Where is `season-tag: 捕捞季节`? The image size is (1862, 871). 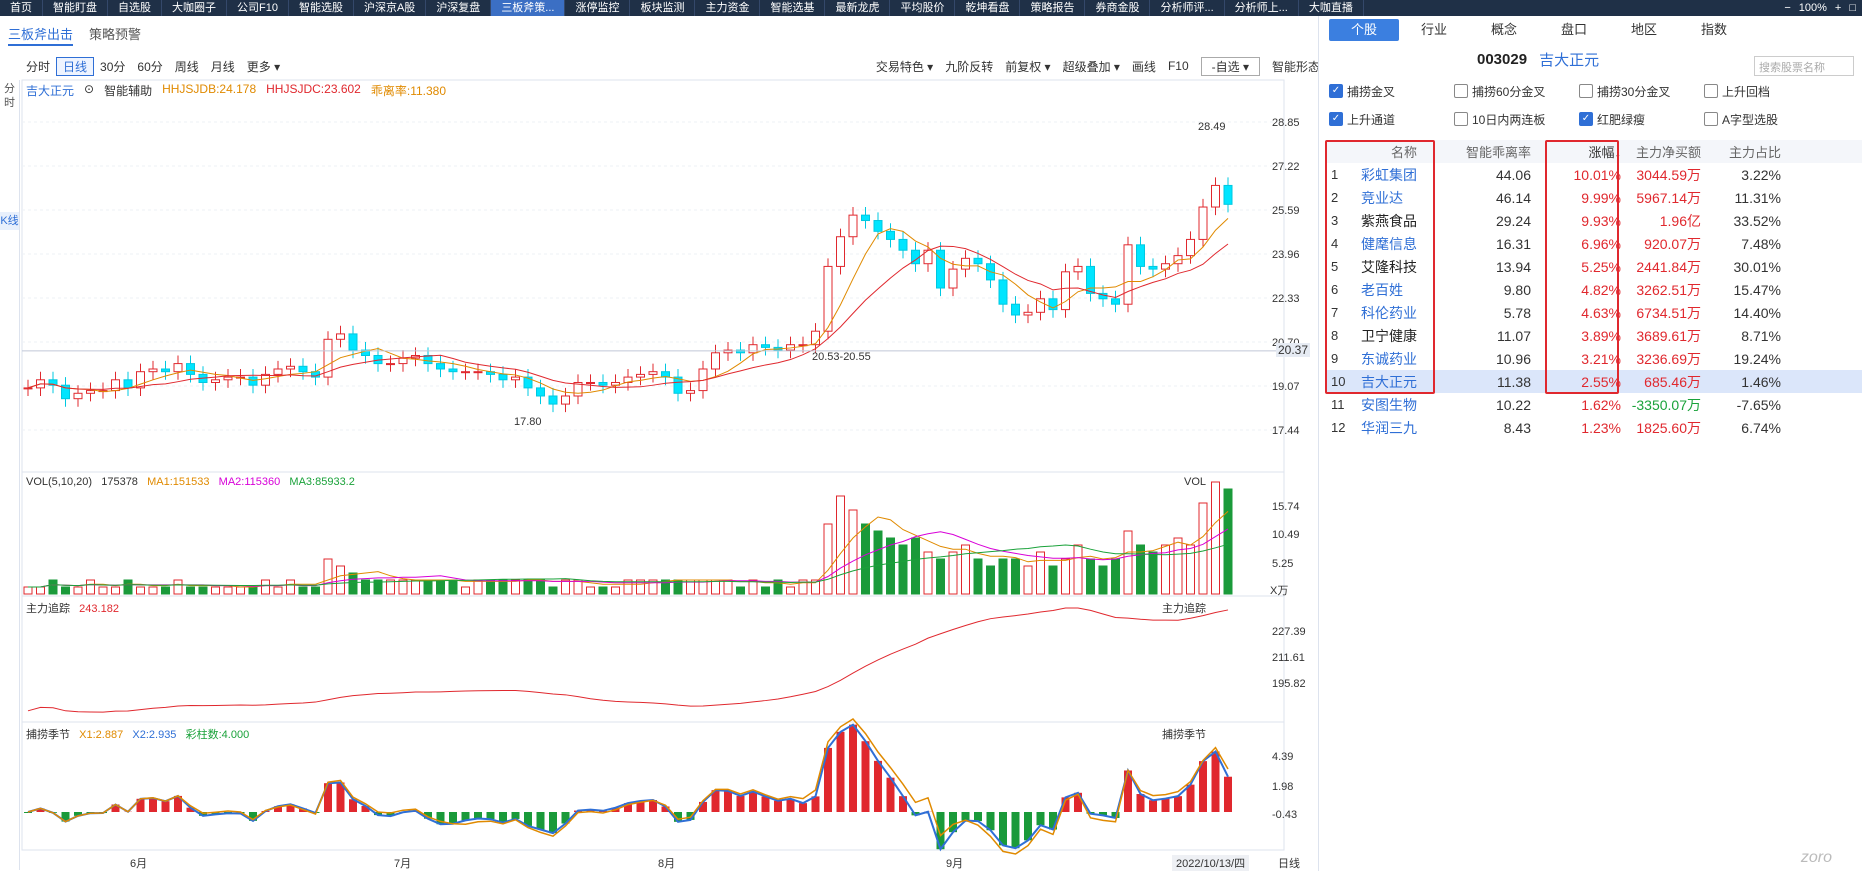 season-tag: 捕捞季节 is located at coordinates (1184, 735).